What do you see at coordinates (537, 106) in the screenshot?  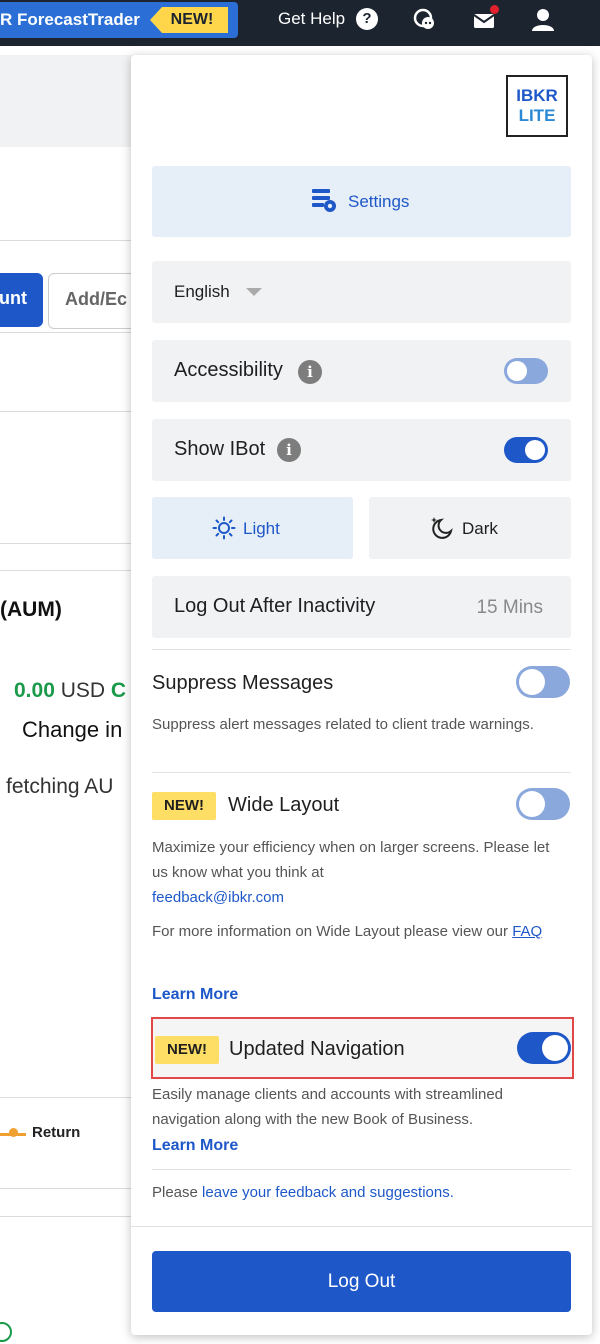 I see `ibkr-lite-logo: IBKR LITE` at bounding box center [537, 106].